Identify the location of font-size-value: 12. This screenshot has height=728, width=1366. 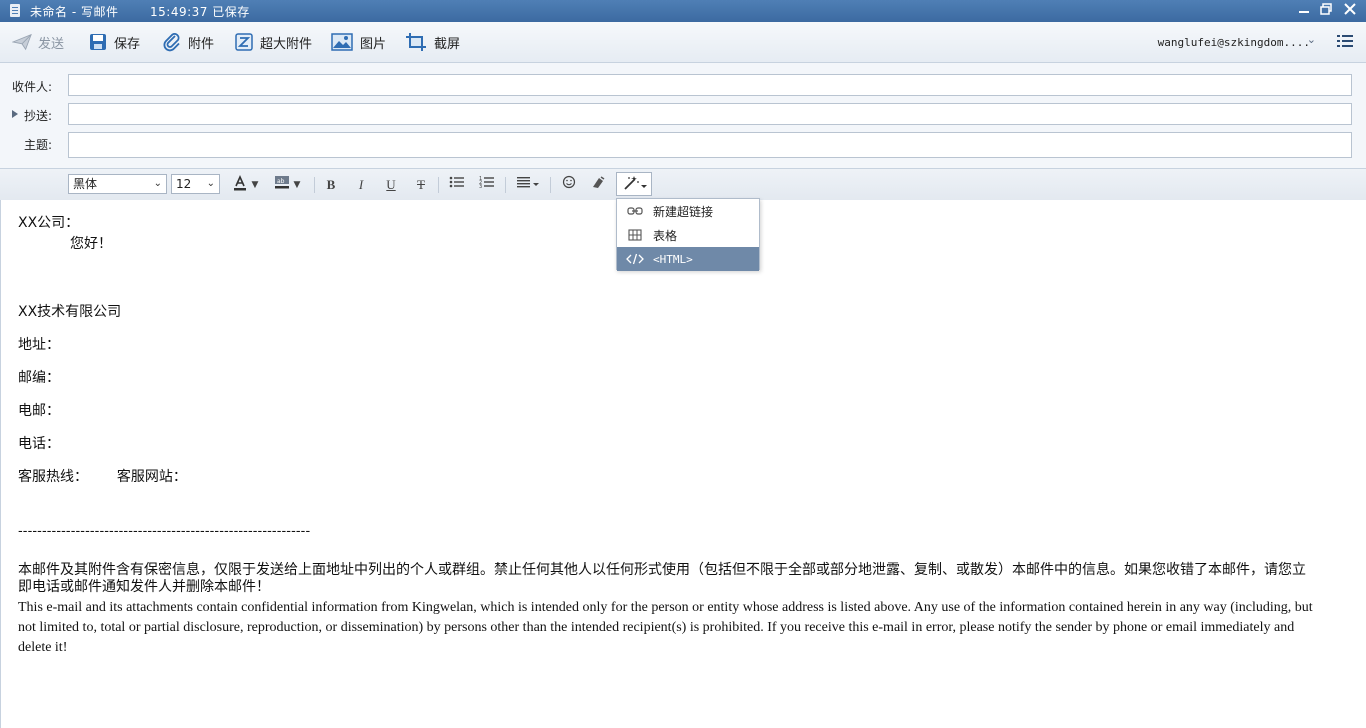
(184, 184).